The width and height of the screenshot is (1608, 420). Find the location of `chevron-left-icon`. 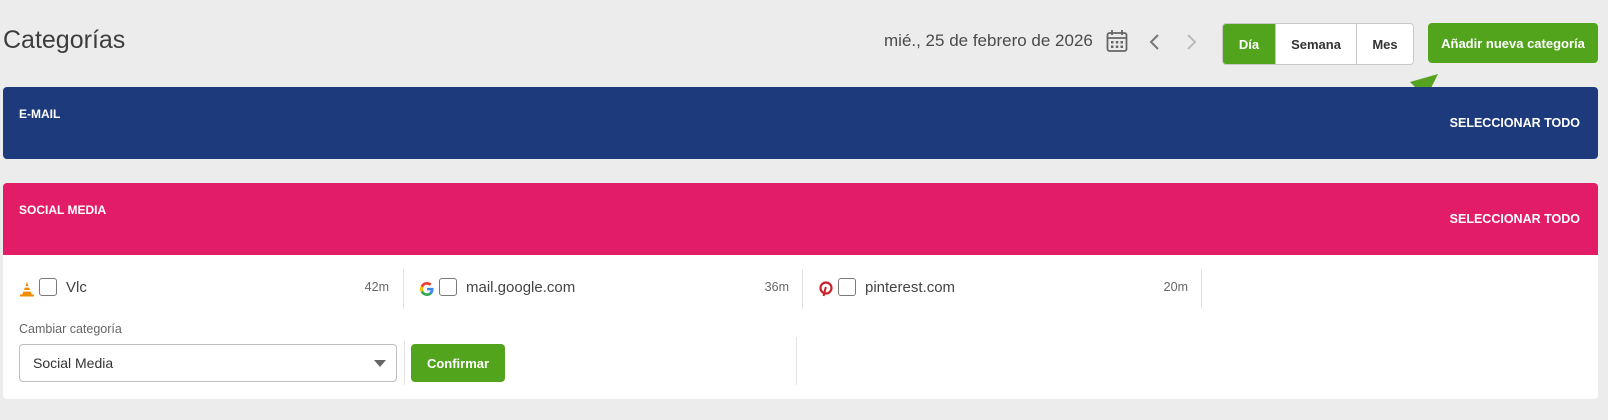

chevron-left-icon is located at coordinates (1155, 42).